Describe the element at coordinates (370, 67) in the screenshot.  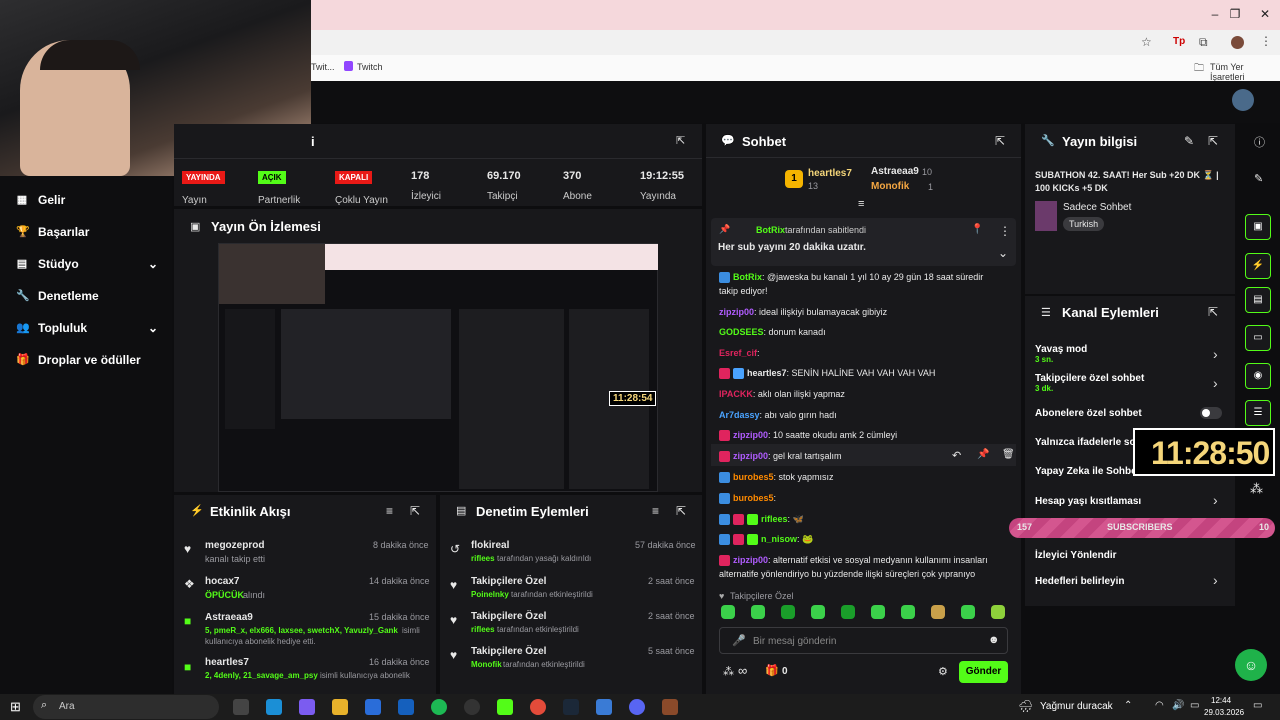
I see `bookmark-twitch: Twitch` at that location.